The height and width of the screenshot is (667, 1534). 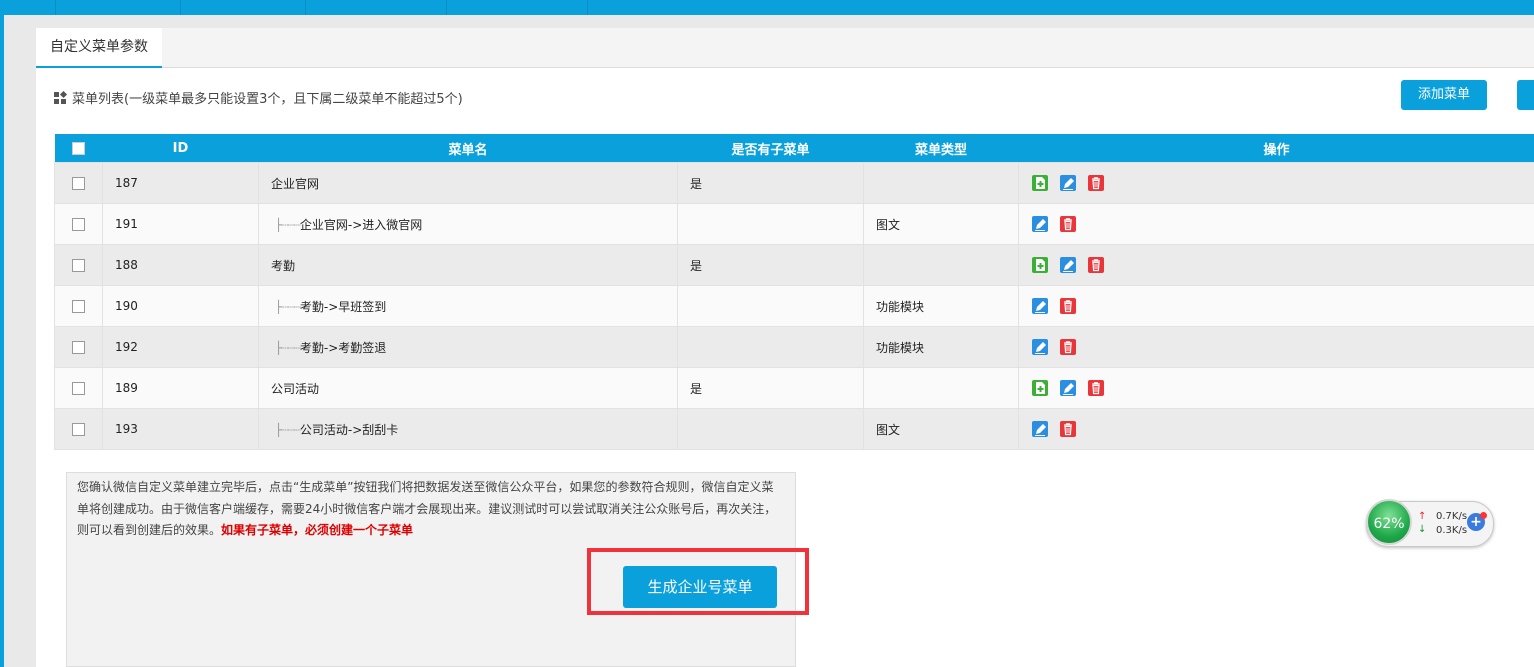 I want to click on menu-name: 考勤->考勤签退, so click(x=343, y=347).